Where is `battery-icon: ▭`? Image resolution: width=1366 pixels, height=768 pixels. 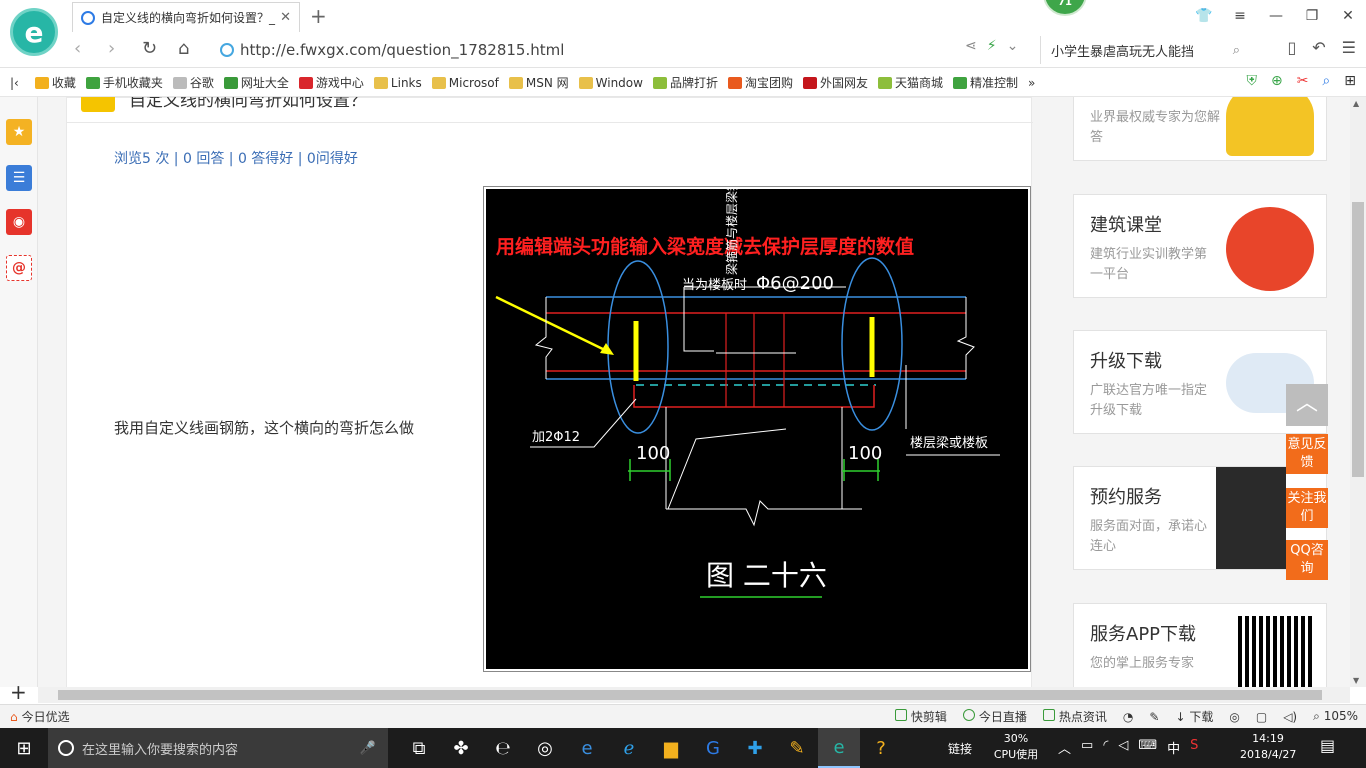 battery-icon: ▭ is located at coordinates (1087, 747).